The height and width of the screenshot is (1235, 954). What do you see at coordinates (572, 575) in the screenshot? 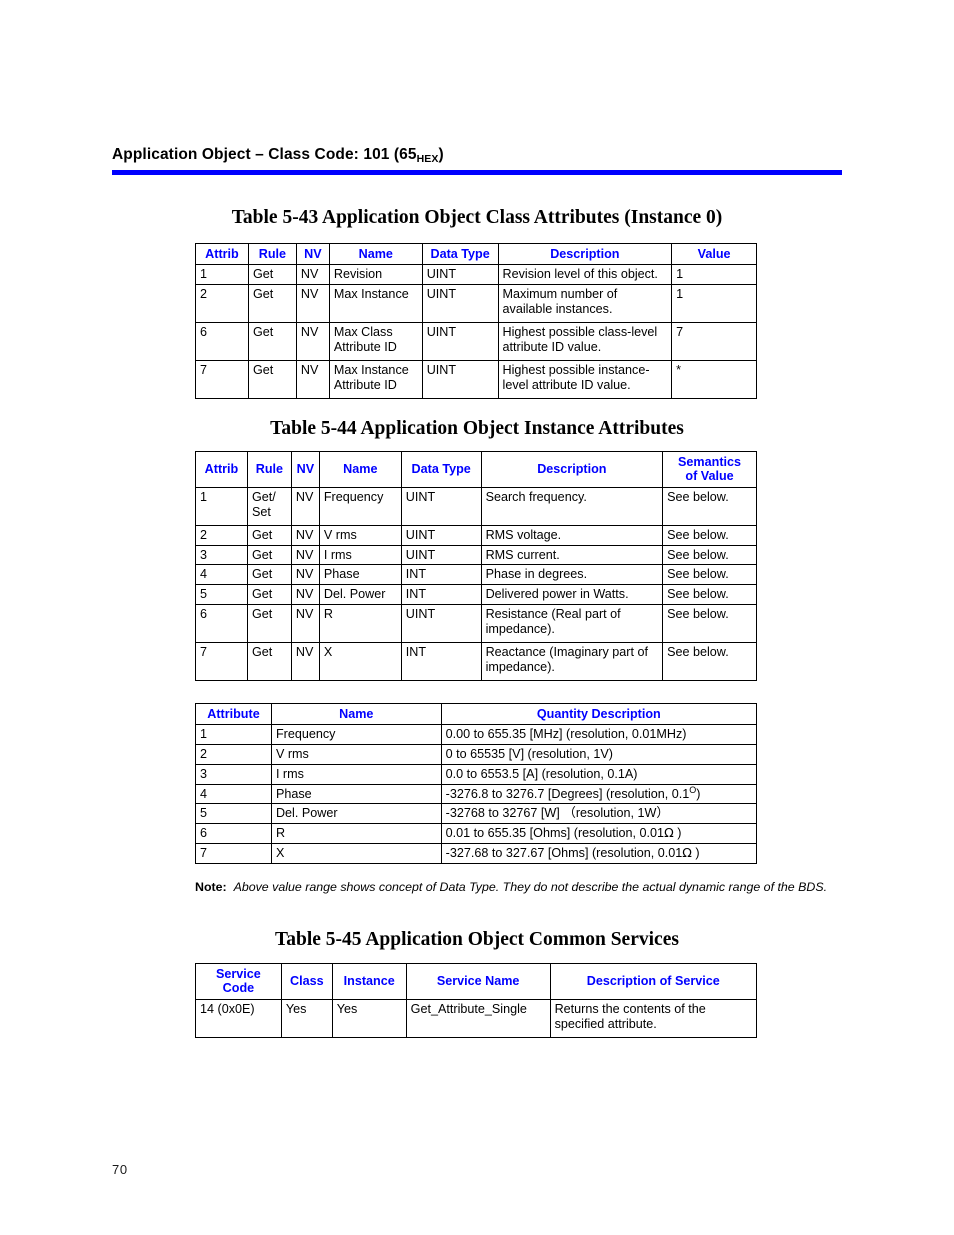
I see `cell-description: Phase in degrees.` at bounding box center [572, 575].